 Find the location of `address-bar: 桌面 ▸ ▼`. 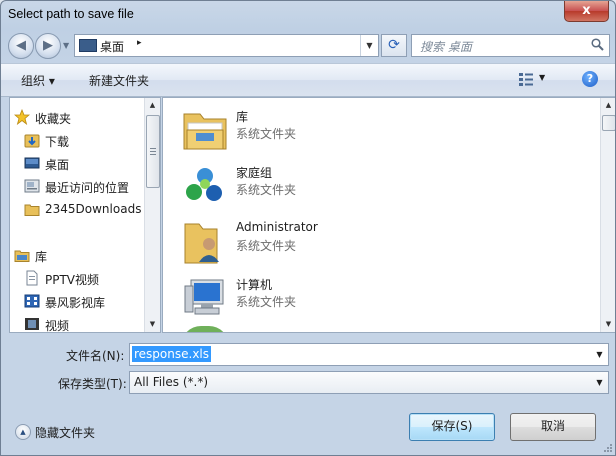

address-bar: 桌面 ▸ ▼ is located at coordinates (226, 45).